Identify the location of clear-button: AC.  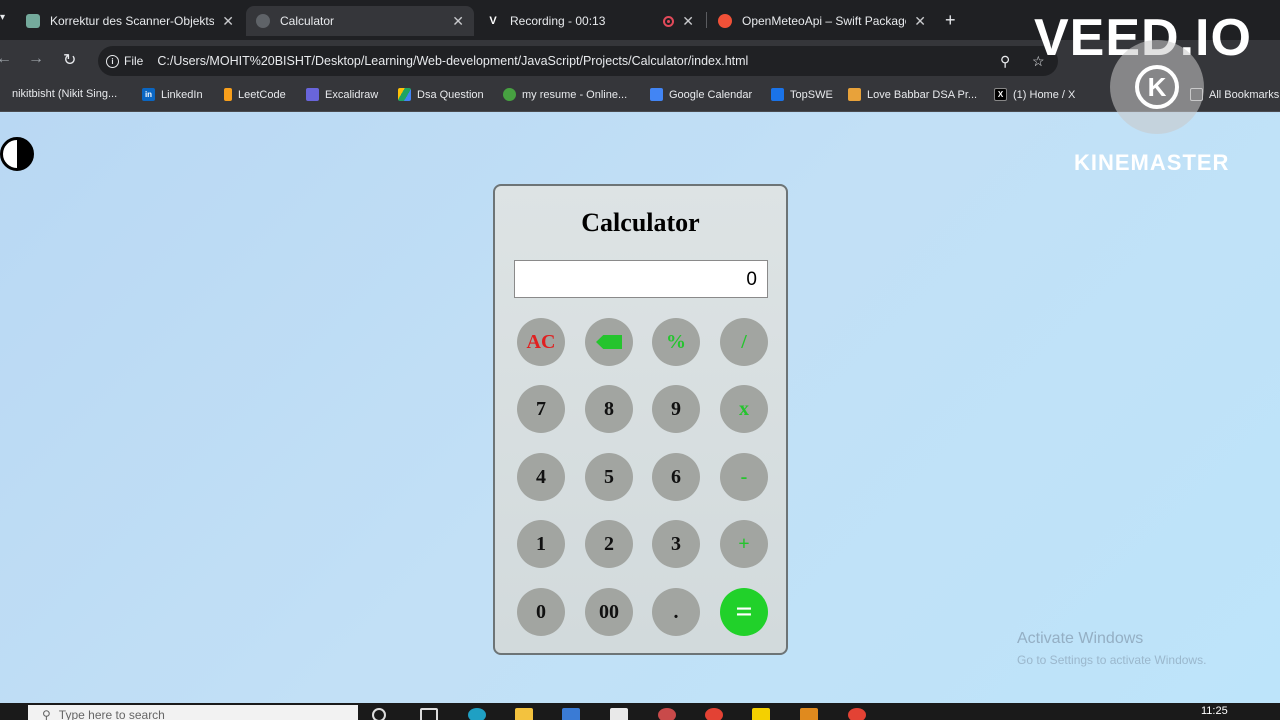
(541, 342).